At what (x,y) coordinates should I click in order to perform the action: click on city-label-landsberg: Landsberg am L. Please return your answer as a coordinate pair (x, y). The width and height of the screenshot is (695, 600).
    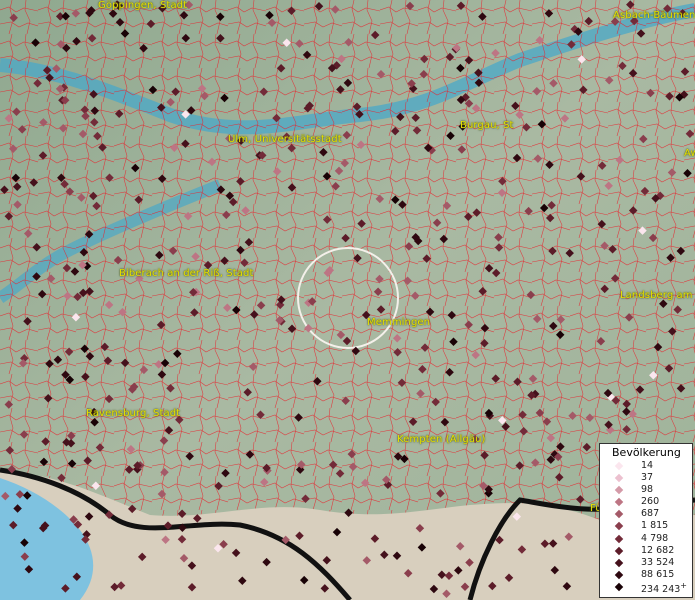
    Looking at the image, I should click on (657, 295).